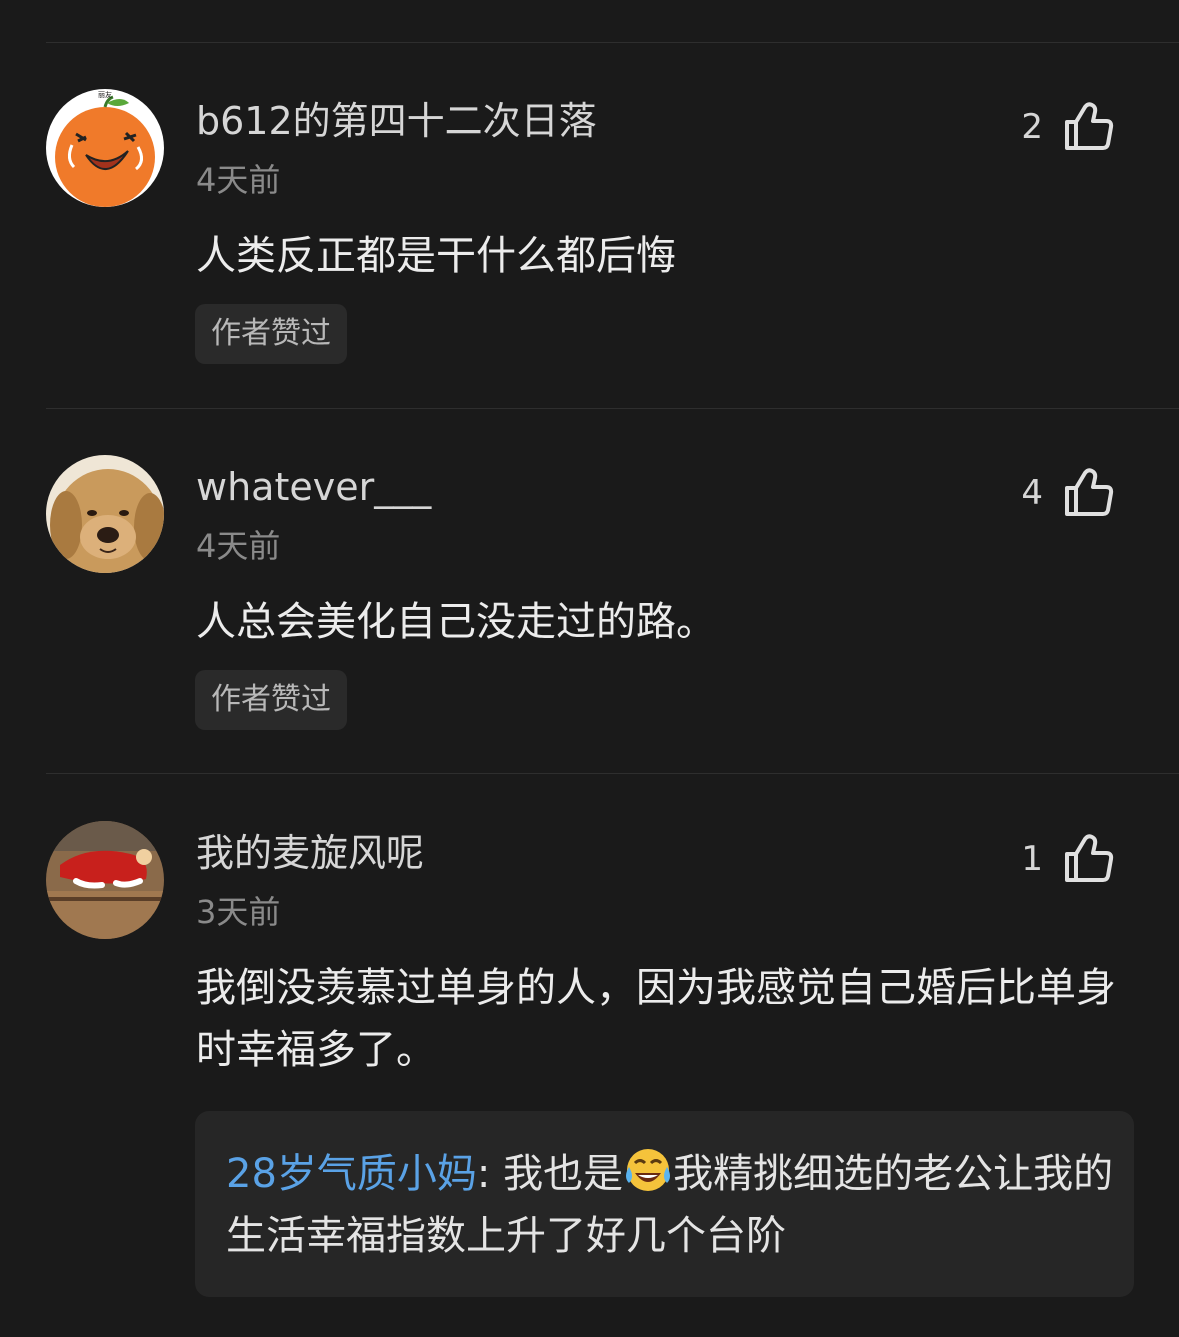 This screenshot has height=1337, width=1179. Describe the element at coordinates (436, 256) in the screenshot. I see `comment-text: 人类反正都是干什么都后悔` at that location.